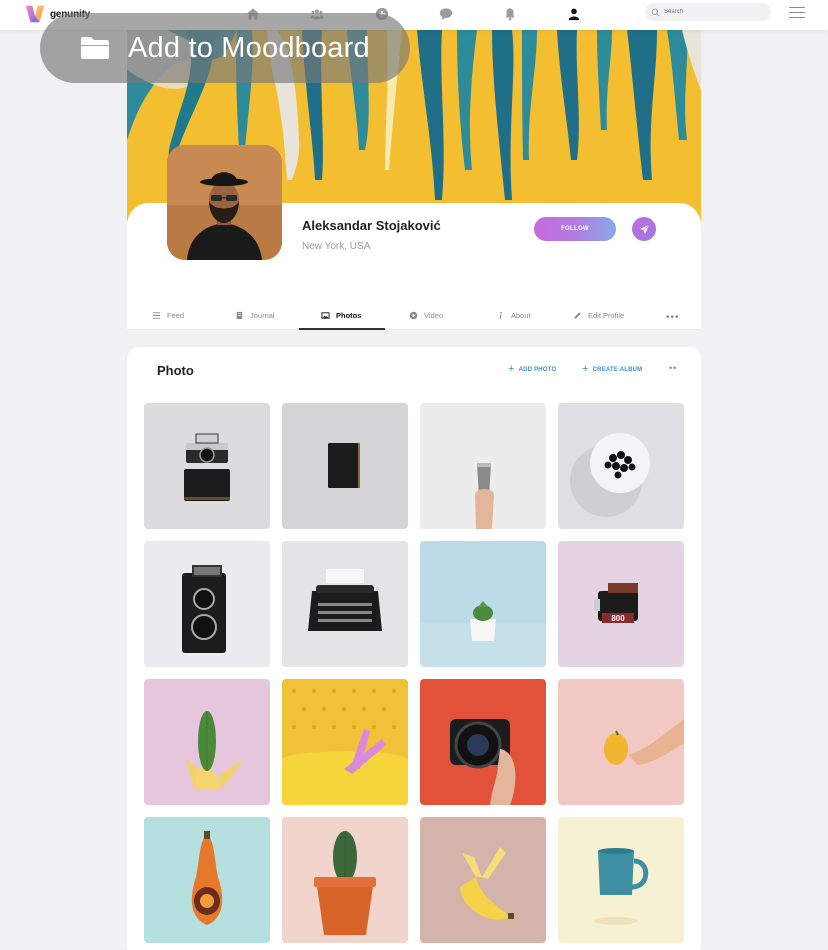 This screenshot has height=950, width=828. Describe the element at coordinates (797, 12) in the screenshot. I see `hamburger-menu-icon` at that location.